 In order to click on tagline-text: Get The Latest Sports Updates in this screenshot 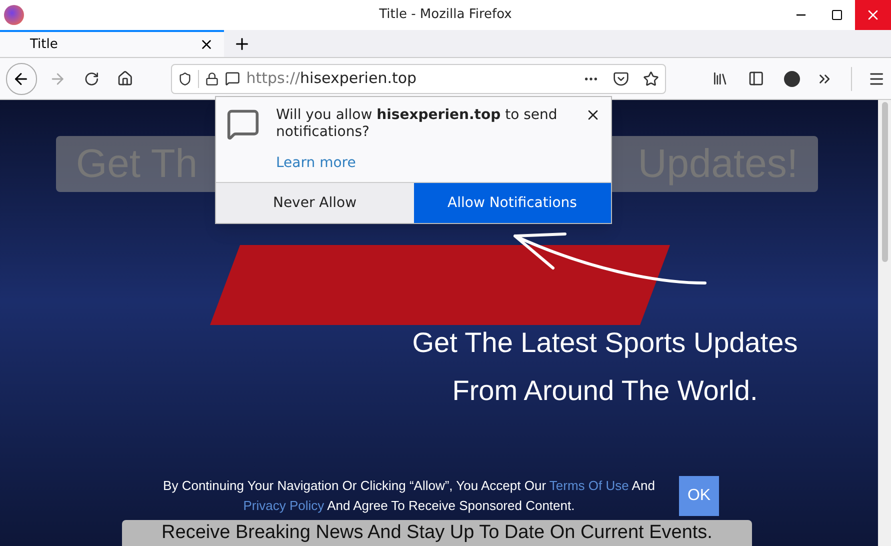, I will do `click(605, 343)`.